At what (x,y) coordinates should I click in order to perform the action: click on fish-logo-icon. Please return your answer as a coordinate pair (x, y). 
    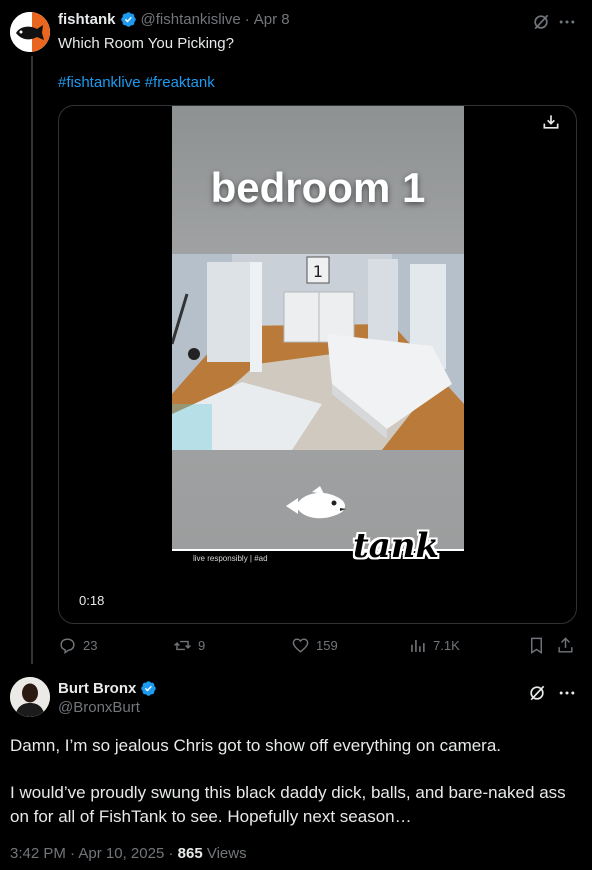
    Looking at the image, I should click on (316, 507).